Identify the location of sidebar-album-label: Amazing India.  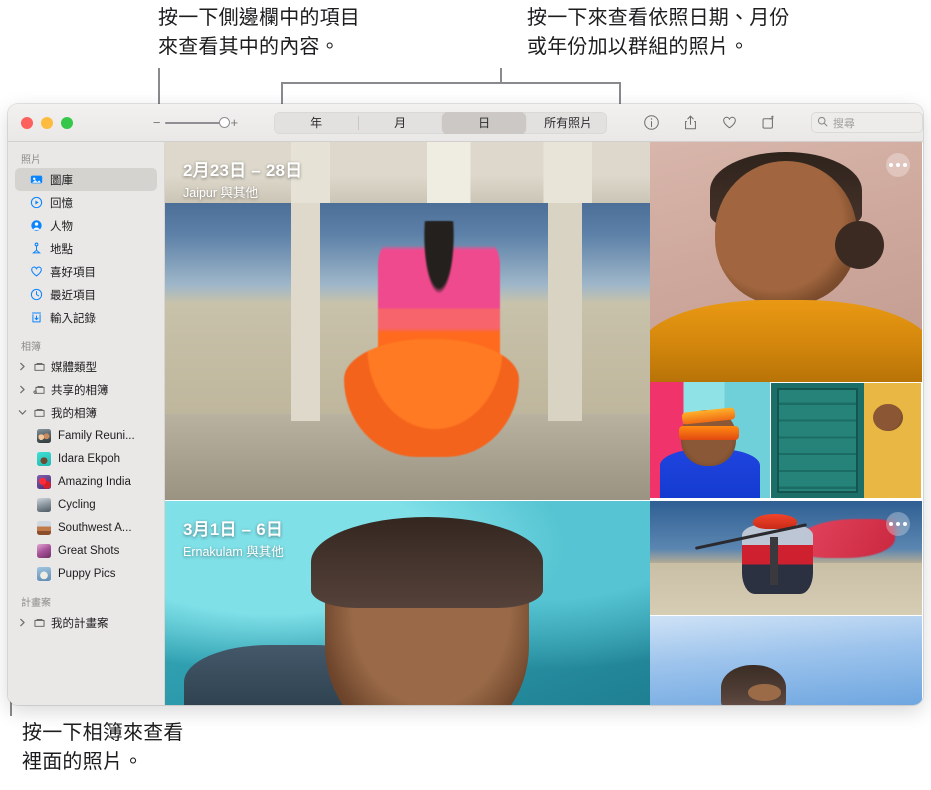
(94, 481).